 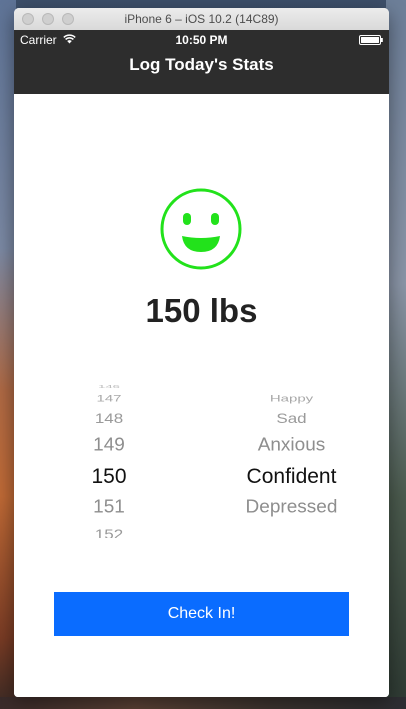 What do you see at coordinates (109, 386) in the screenshot?
I see `weight-picker-row: 146` at bounding box center [109, 386].